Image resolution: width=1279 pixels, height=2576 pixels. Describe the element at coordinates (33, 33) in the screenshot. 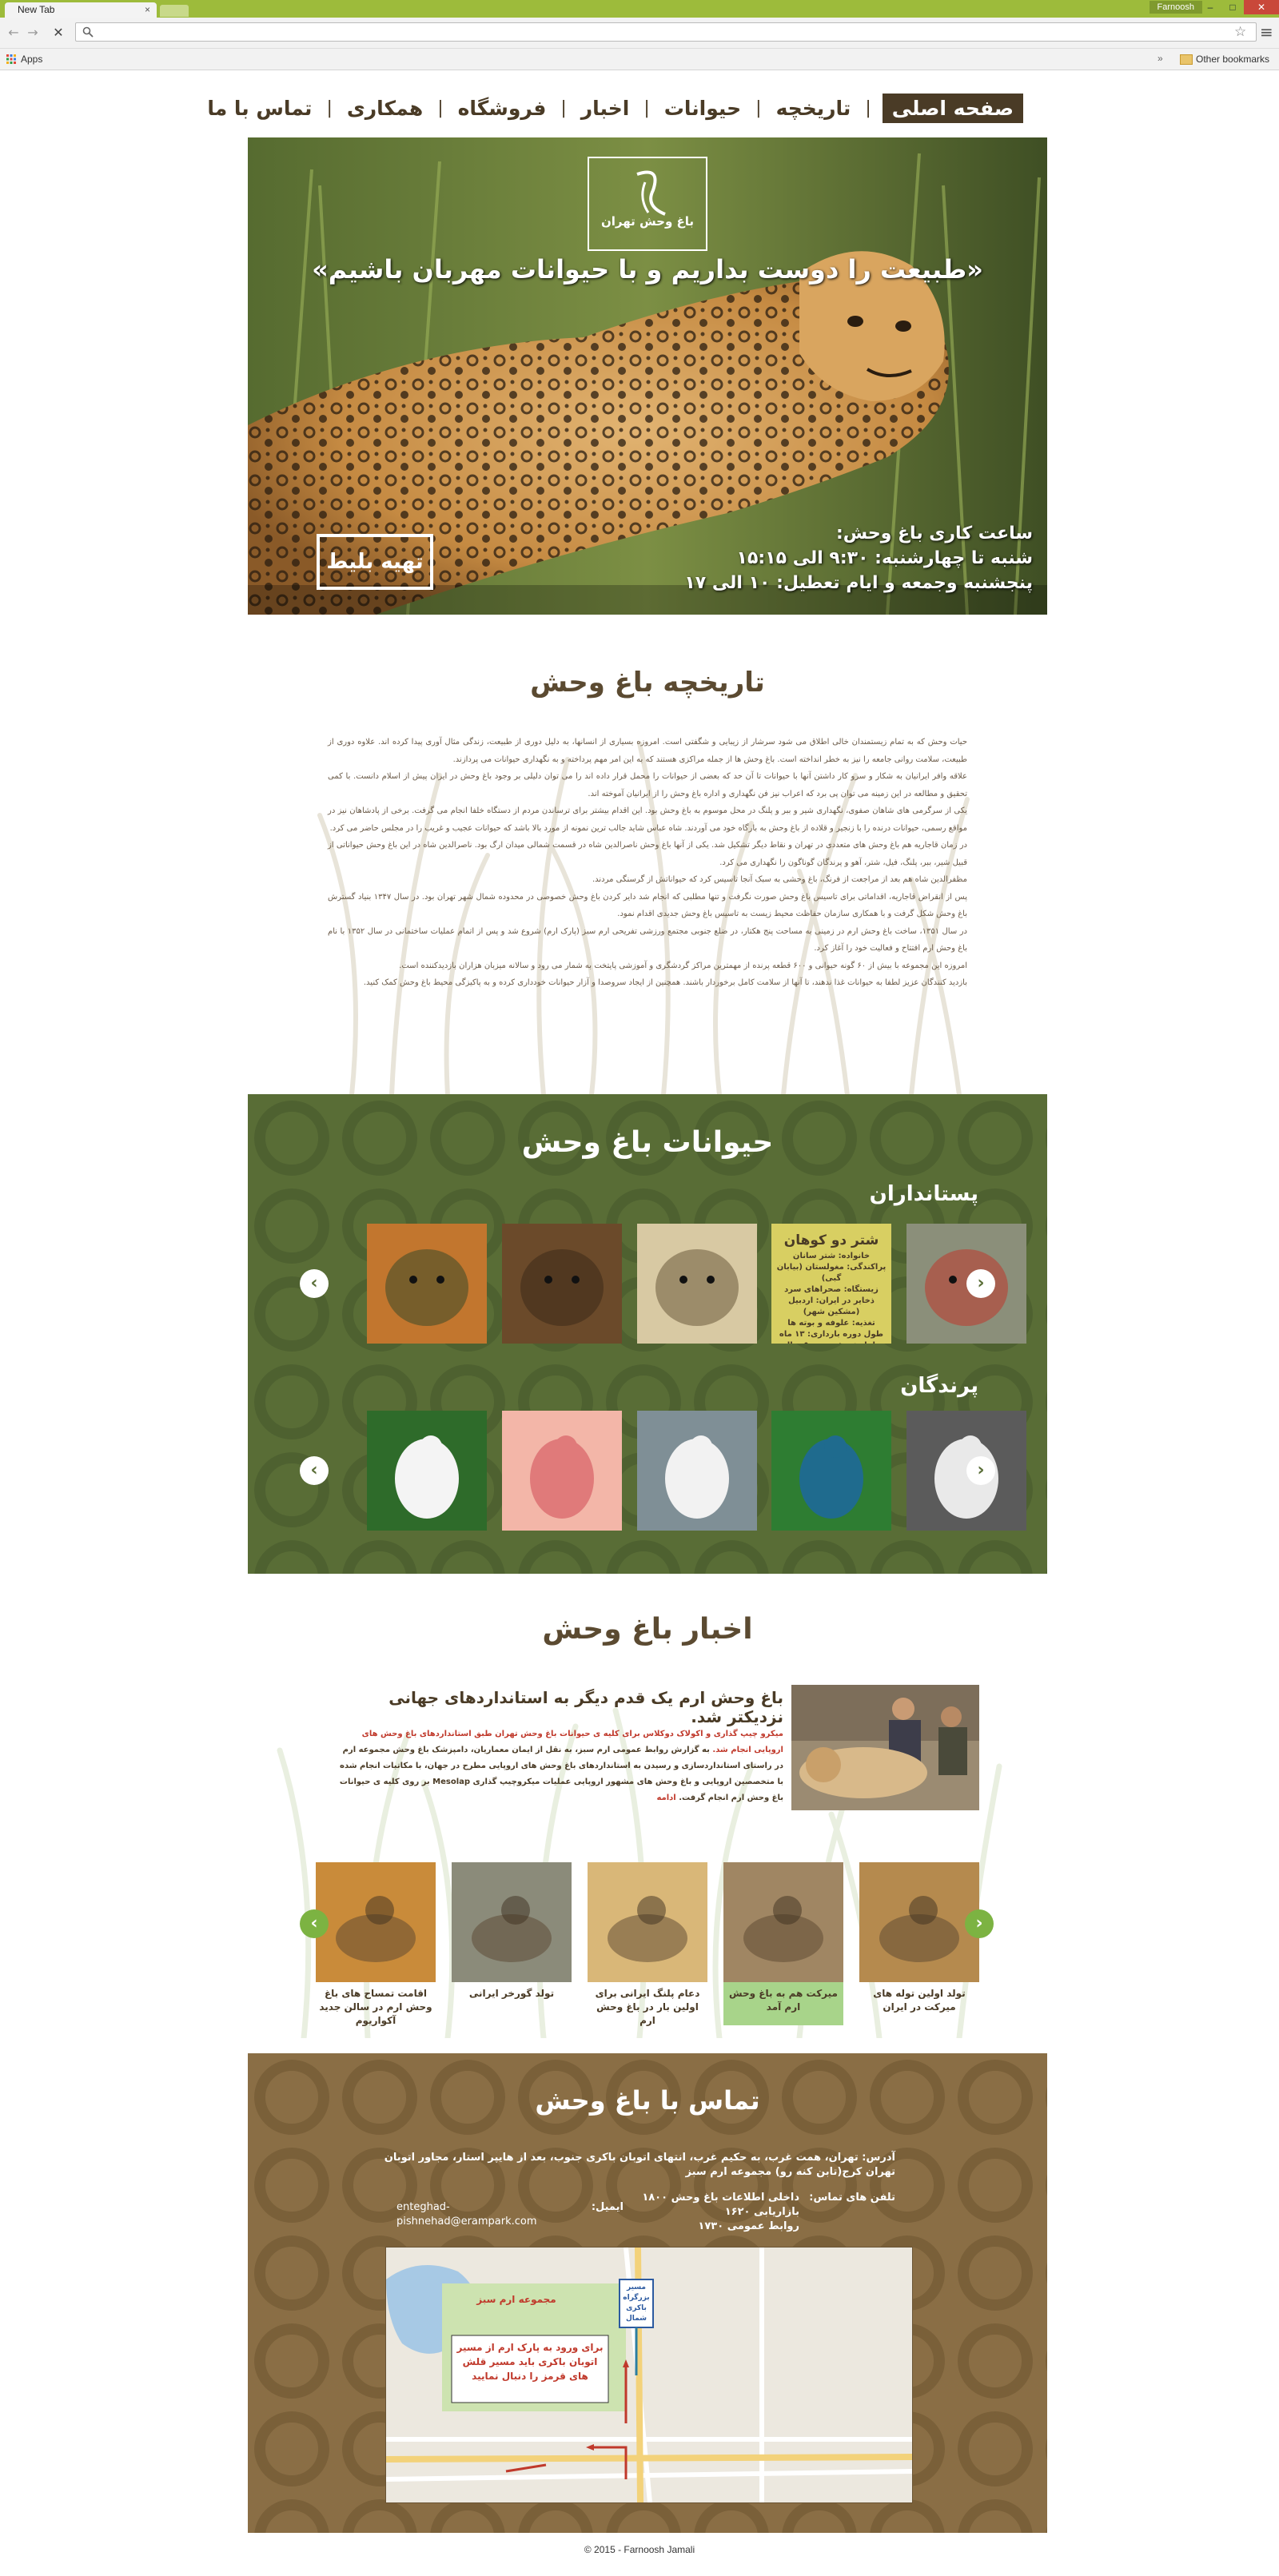

I see `forward-icon: →` at that location.